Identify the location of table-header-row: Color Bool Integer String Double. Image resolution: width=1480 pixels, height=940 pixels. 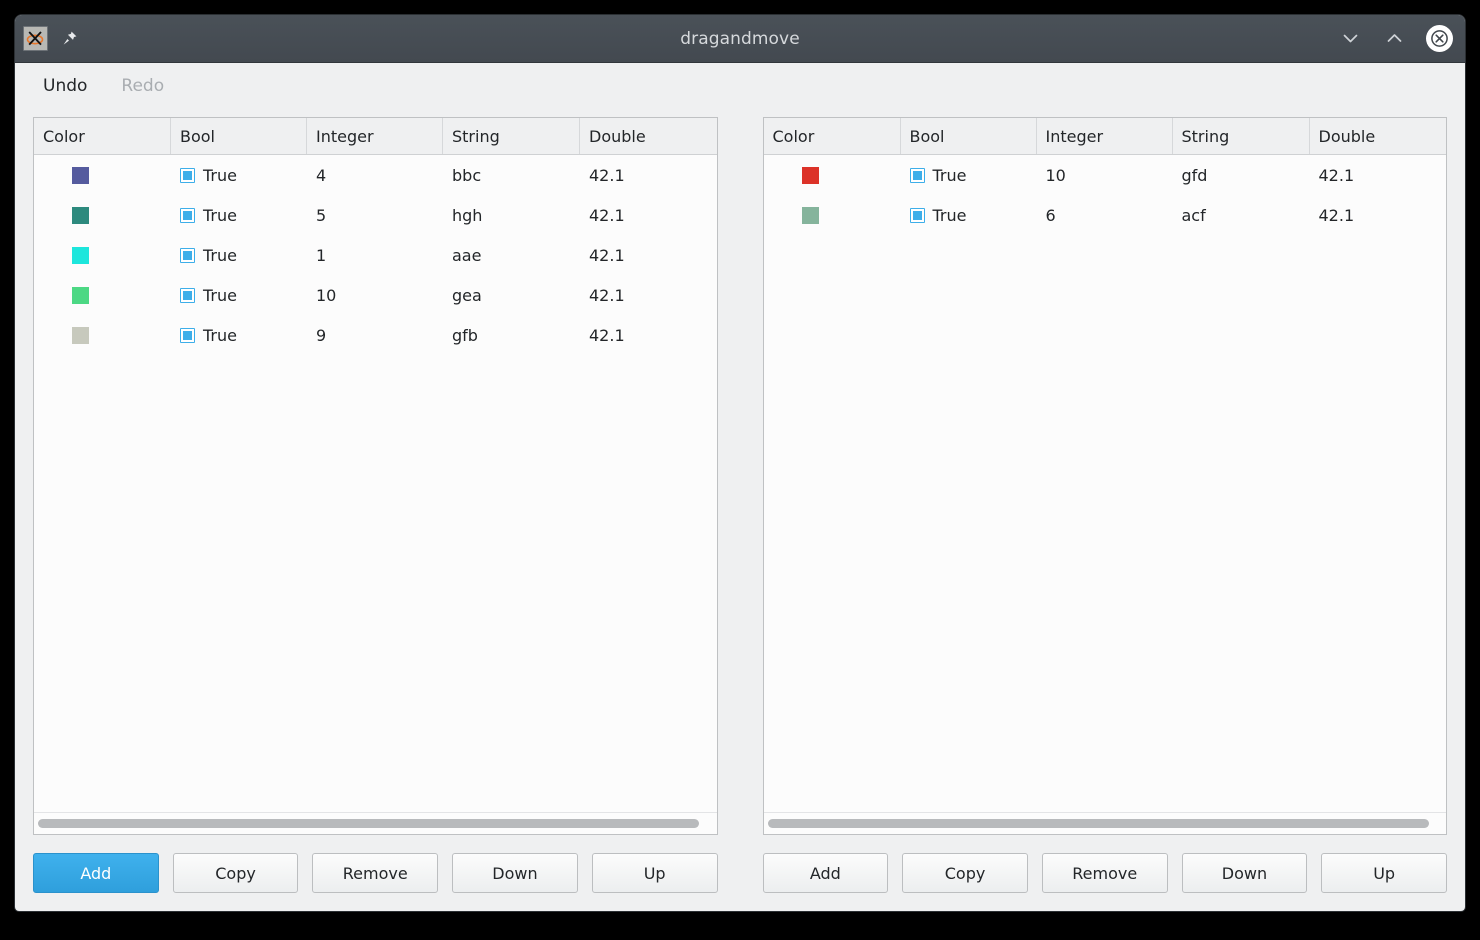
(1105, 136).